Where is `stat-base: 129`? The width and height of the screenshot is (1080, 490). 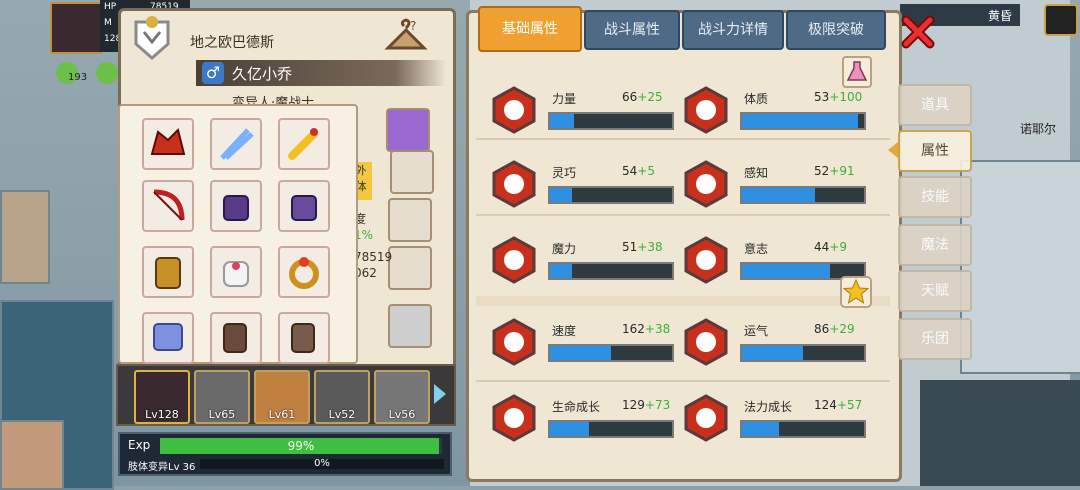
stat-base: 129 is located at coordinates (633, 405).